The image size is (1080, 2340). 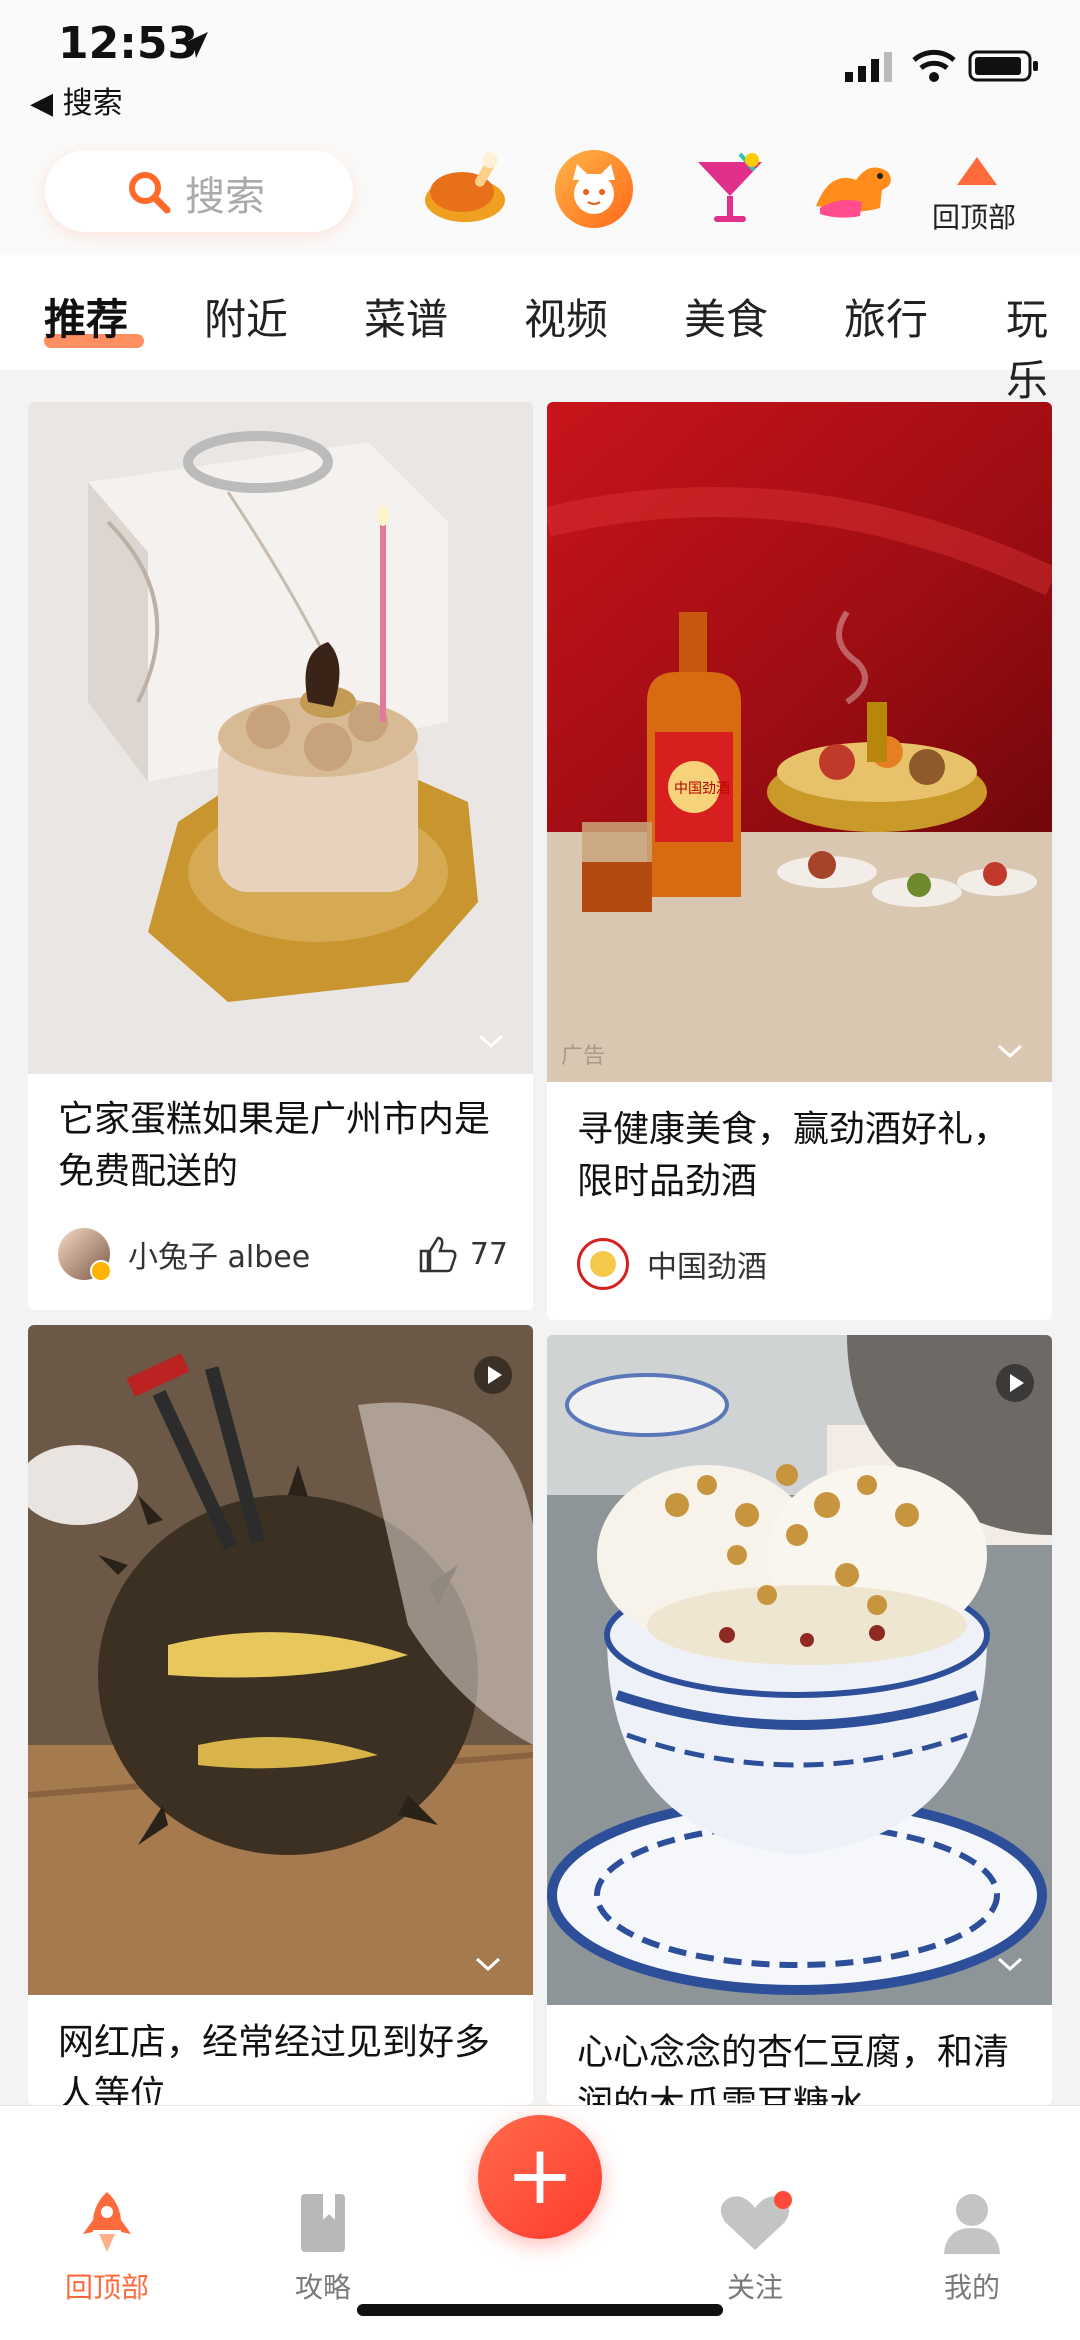 I want to click on tab-travel: 旅行, so click(x=886, y=316).